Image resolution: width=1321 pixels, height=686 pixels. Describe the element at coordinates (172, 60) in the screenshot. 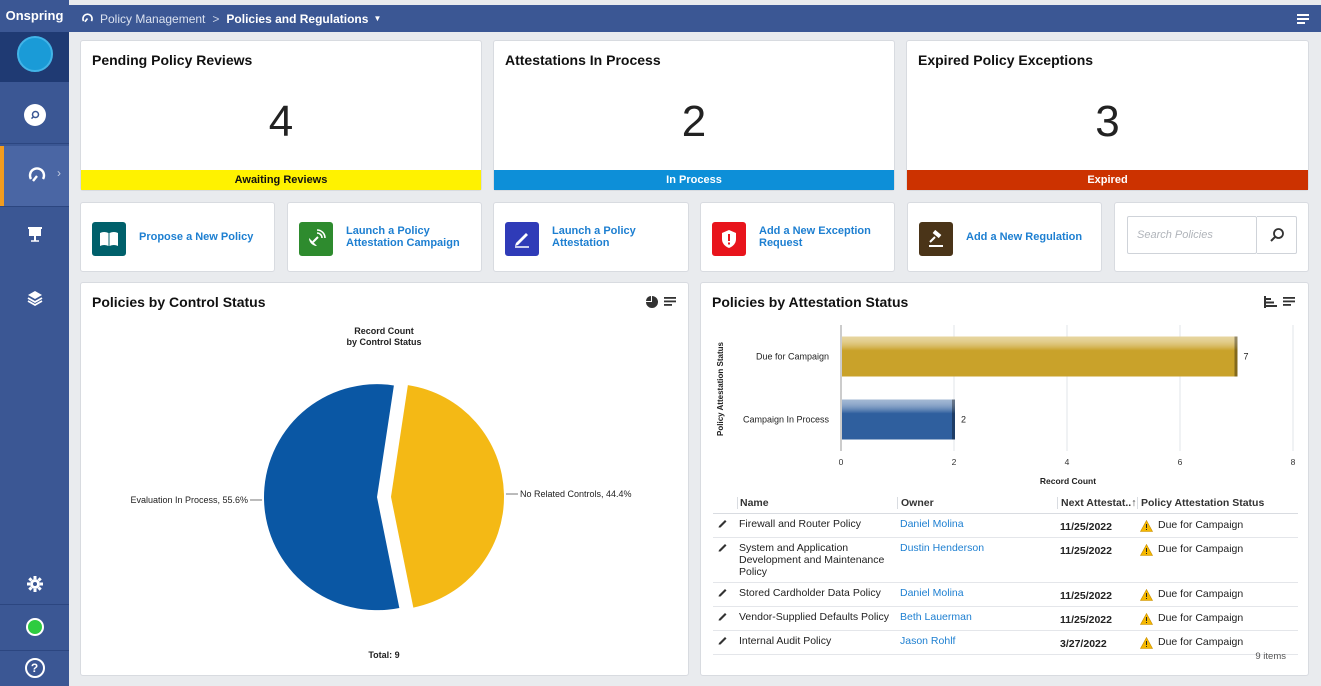

I see `metric-title: Pending Policy Reviews` at that location.